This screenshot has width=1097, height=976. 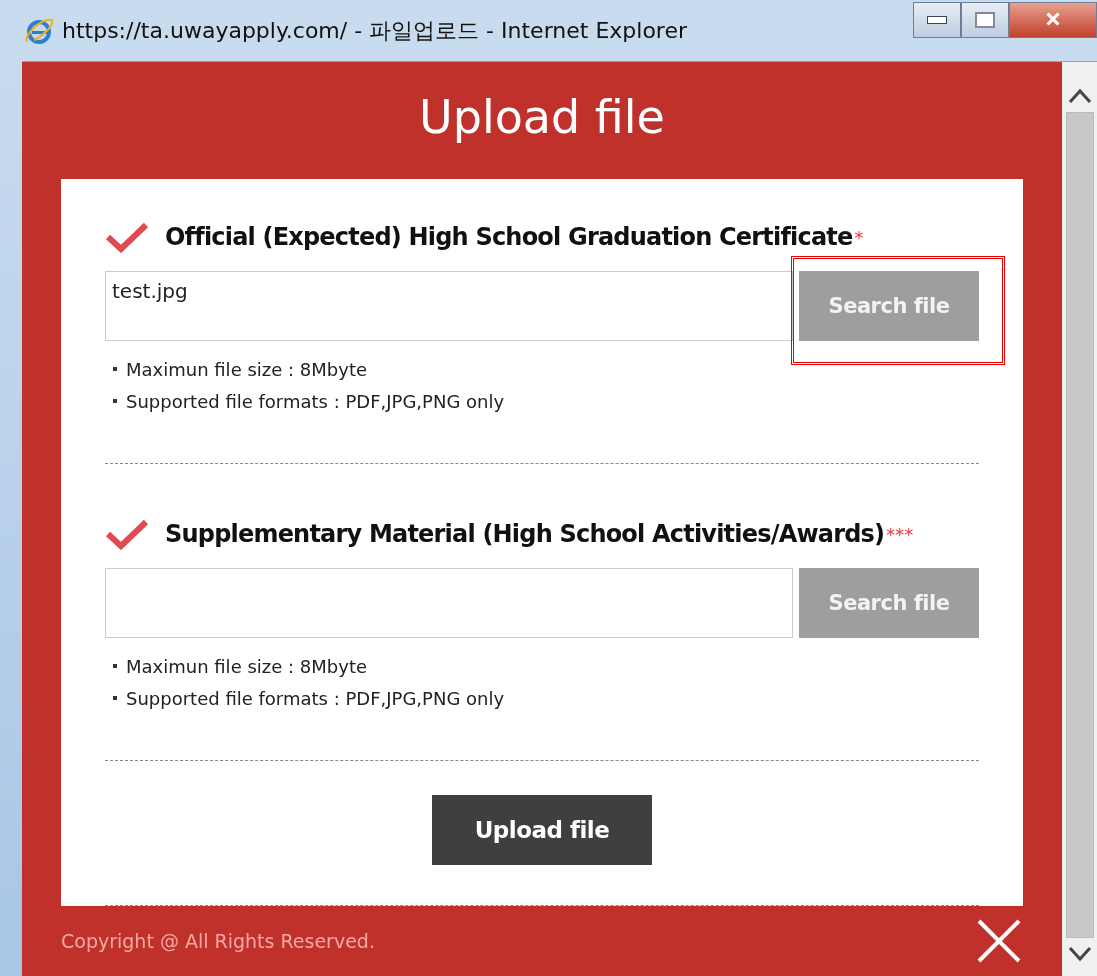 What do you see at coordinates (449, 306) in the screenshot?
I see `file-path-field: test.jpg` at bounding box center [449, 306].